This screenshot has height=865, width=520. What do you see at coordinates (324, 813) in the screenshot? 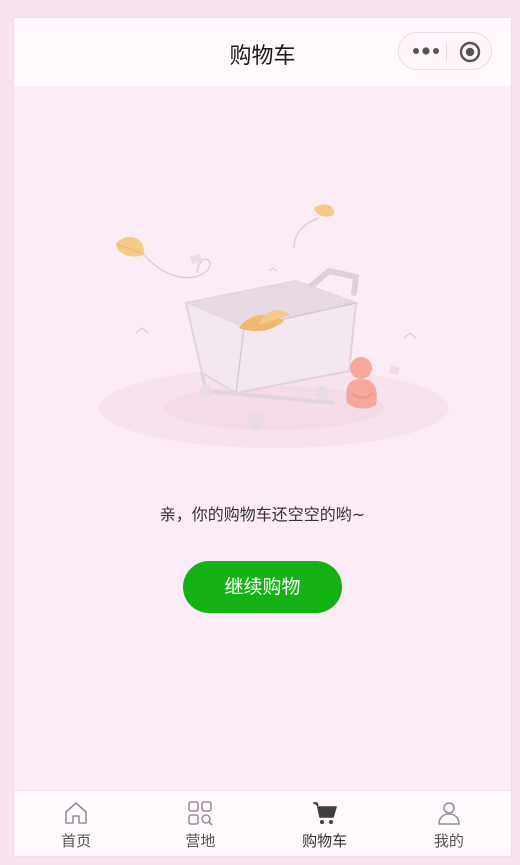
I see `cart-icon` at bounding box center [324, 813].